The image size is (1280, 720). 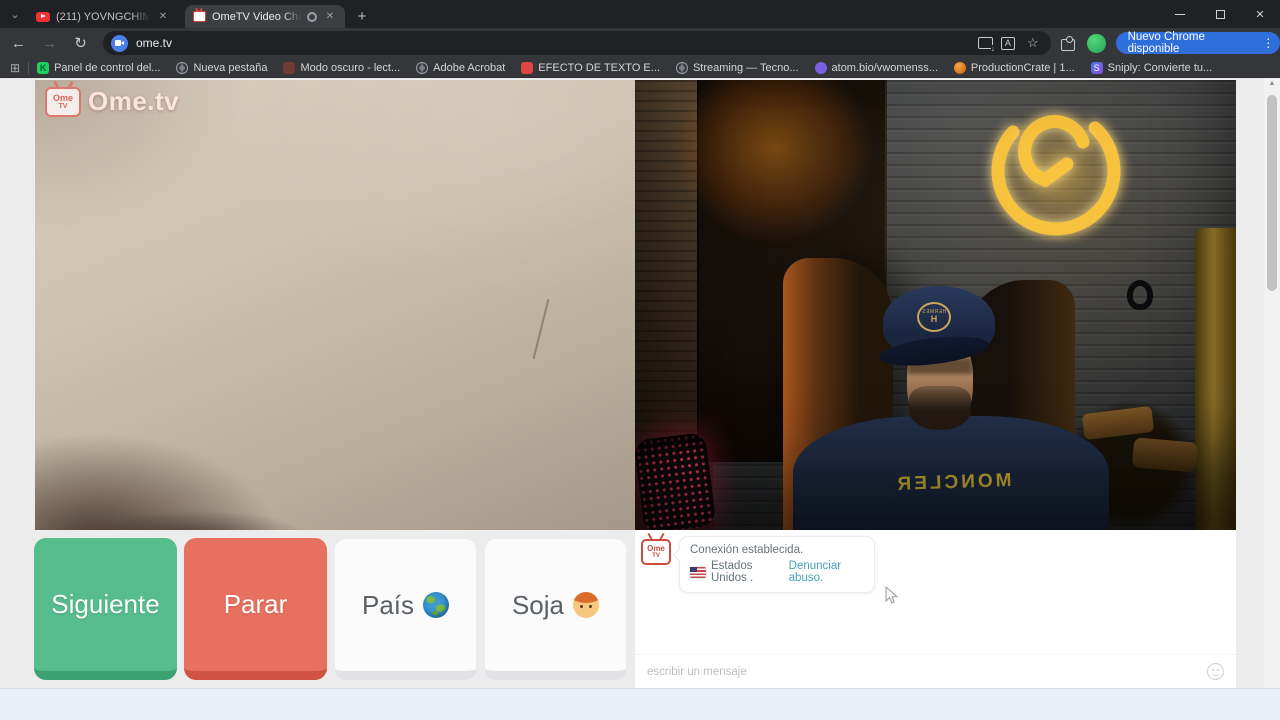 I want to click on ometv-wordmark: Ome.tv, so click(x=134, y=101).